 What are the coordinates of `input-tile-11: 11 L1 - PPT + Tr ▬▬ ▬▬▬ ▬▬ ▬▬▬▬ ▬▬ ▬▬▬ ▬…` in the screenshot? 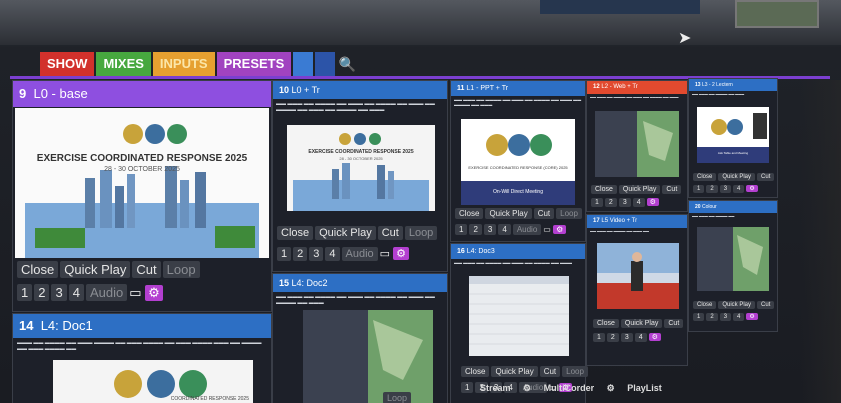 It's located at (518, 161).